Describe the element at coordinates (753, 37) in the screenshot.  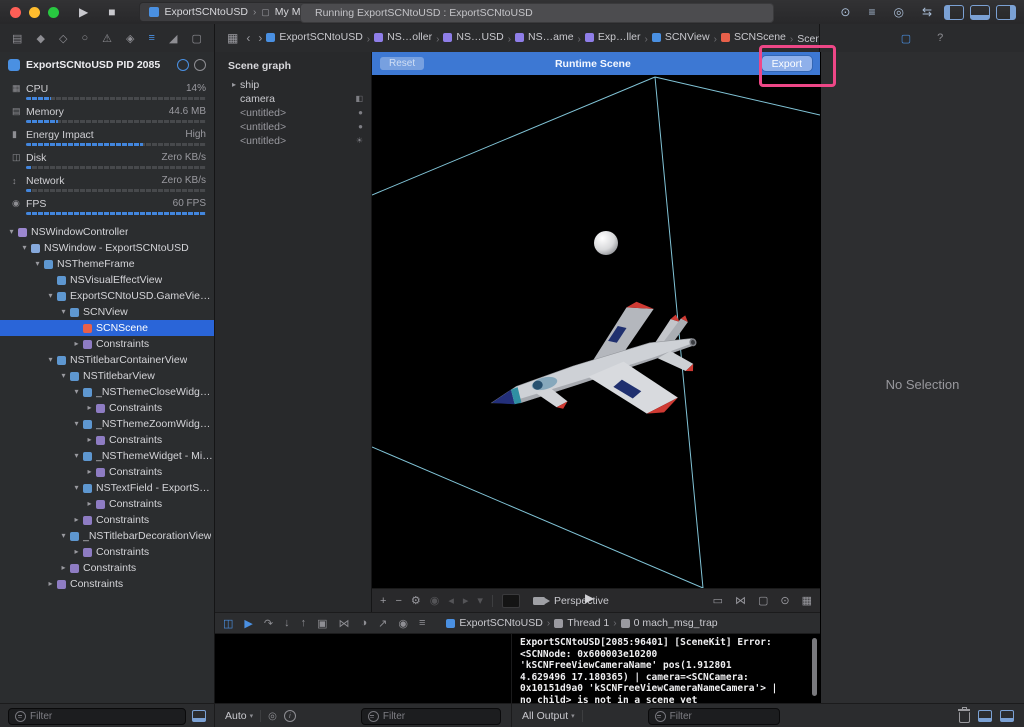
I see `jump-bar-item: SCNScene` at that location.